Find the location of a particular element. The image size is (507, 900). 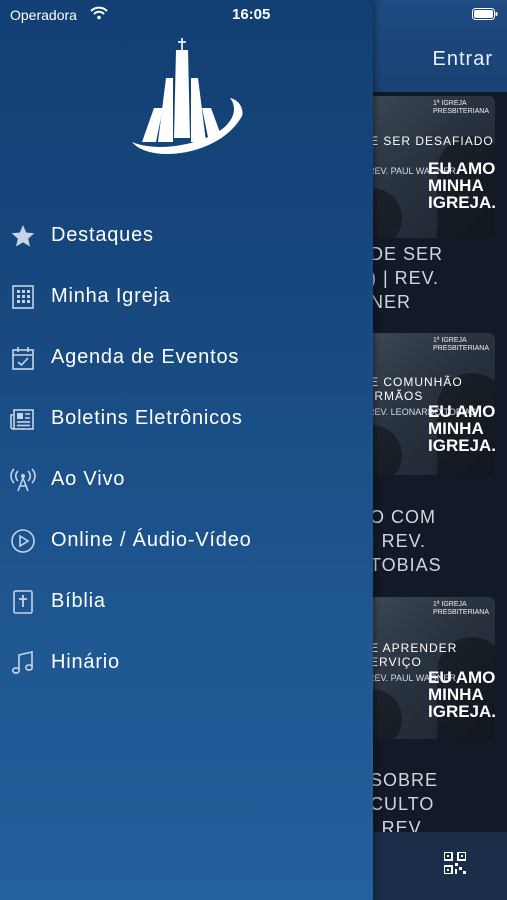

menu-item-label: Agenda de Eventos is located at coordinates (145, 357).